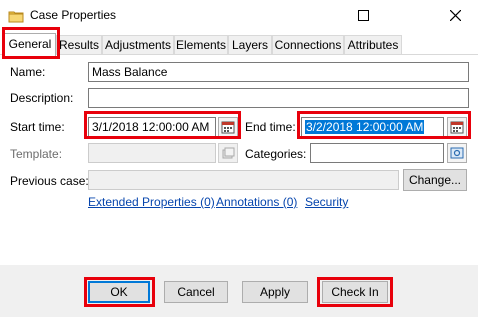 This screenshot has height=317, width=478. What do you see at coordinates (37, 127) in the screenshot?
I see `start-time-label: Start time:` at bounding box center [37, 127].